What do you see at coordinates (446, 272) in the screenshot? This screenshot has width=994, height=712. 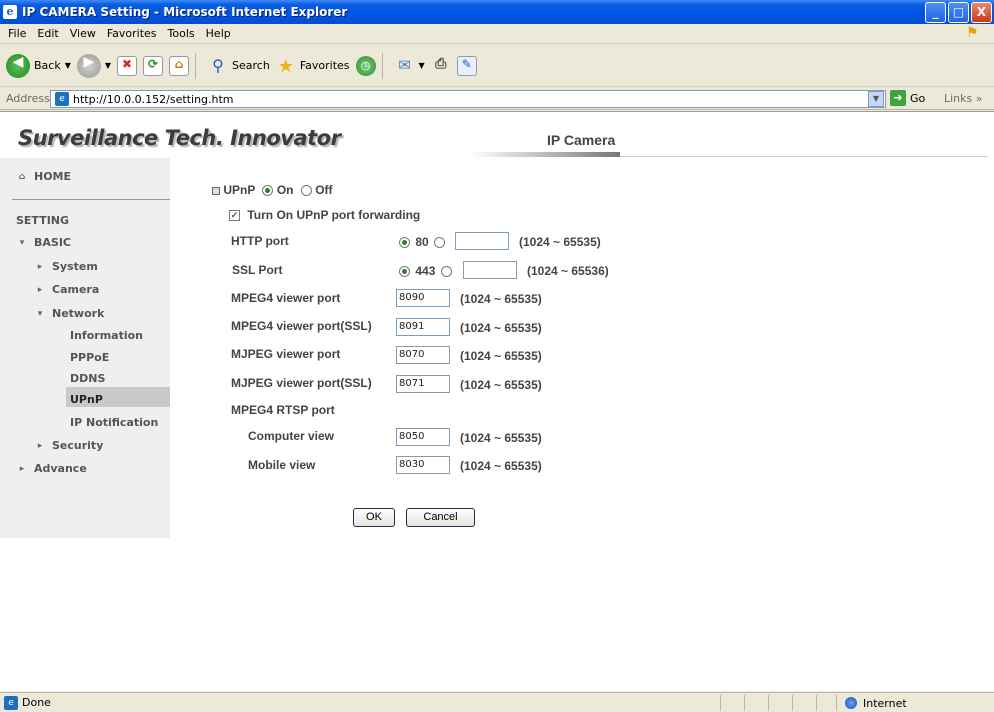 I see `ssl-port-custom-radio` at bounding box center [446, 272].